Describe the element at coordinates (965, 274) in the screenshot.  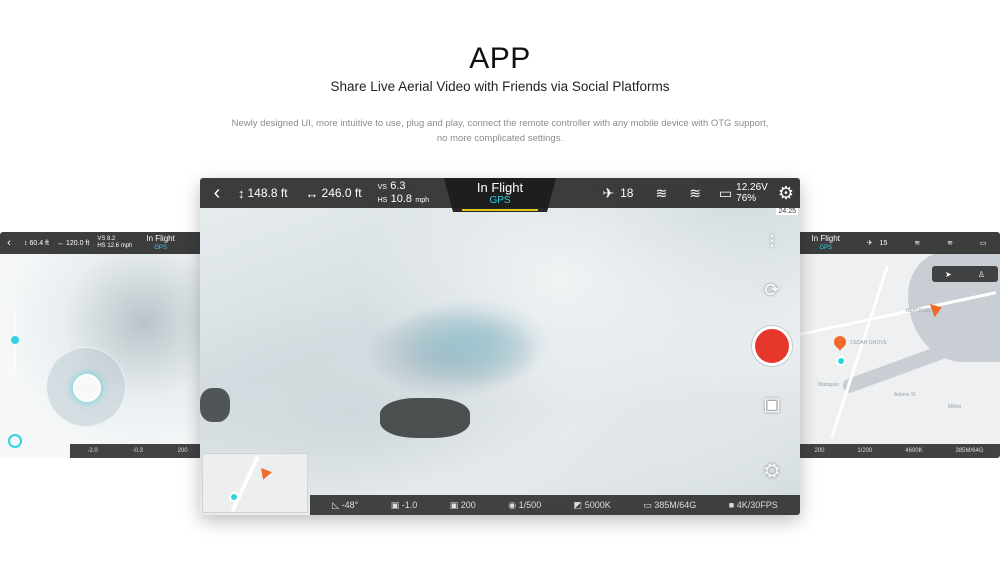
I see `map-tool-bar: ➤ ♙` at that location.